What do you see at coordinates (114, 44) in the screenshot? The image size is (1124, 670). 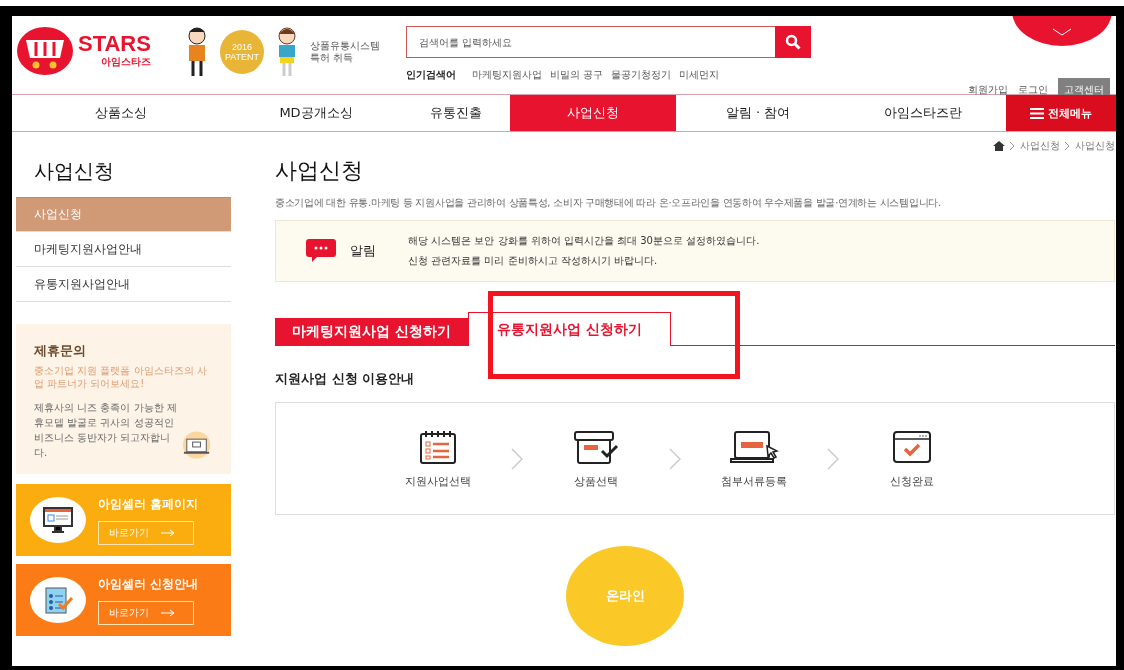 I see `logo-wordmark: STARS` at bounding box center [114, 44].